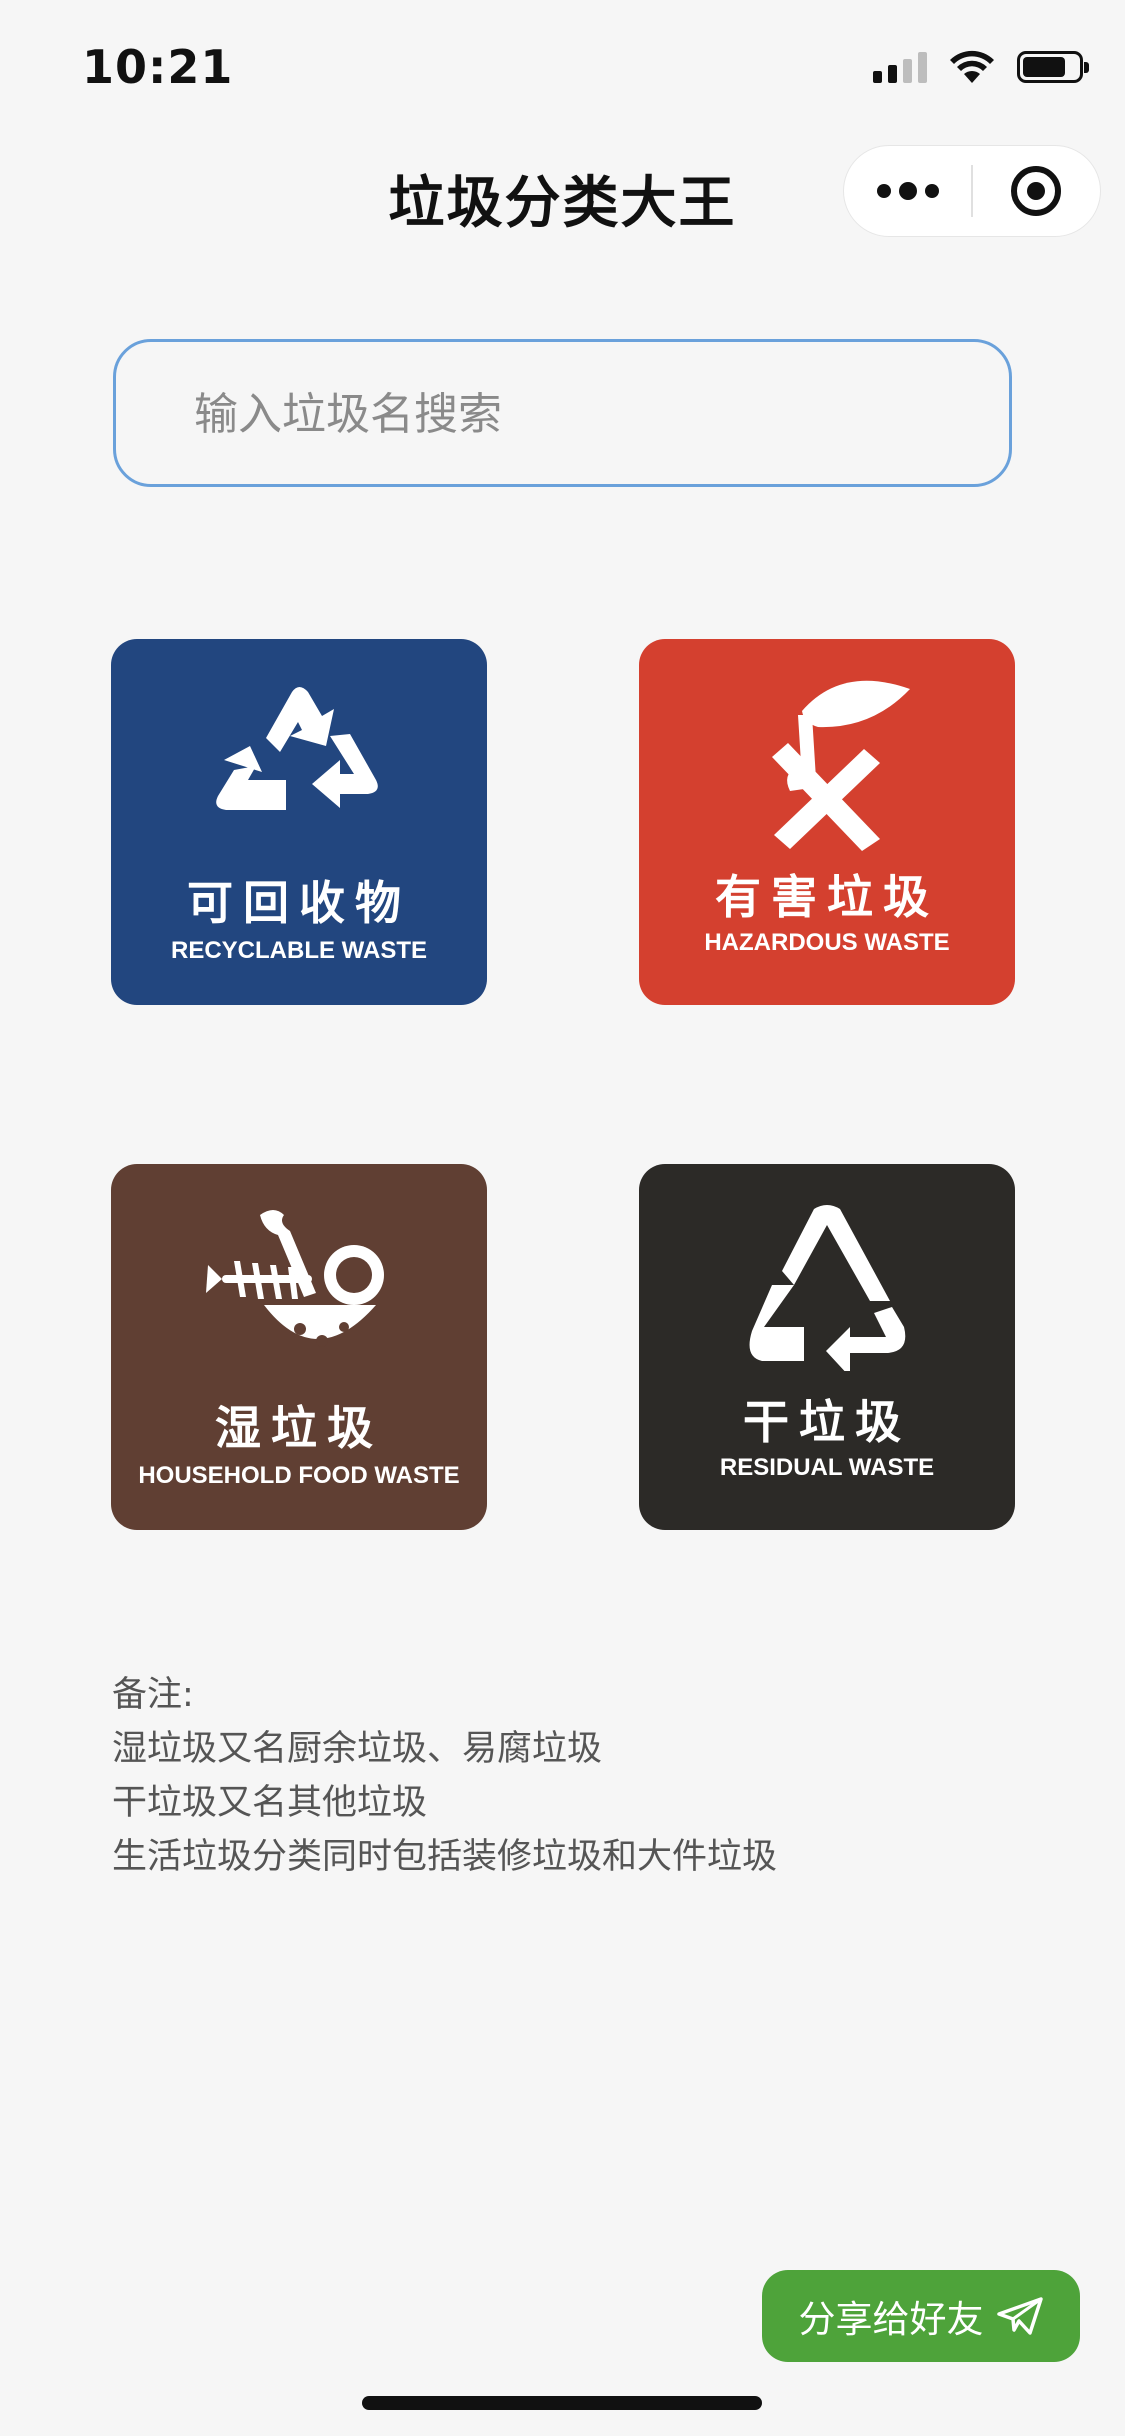 Image resolution: width=1125 pixels, height=2436 pixels. Describe the element at coordinates (299, 822) in the screenshot. I see `category-card-recyclable: 可回收物 RECYCLABLE WASTE` at that location.